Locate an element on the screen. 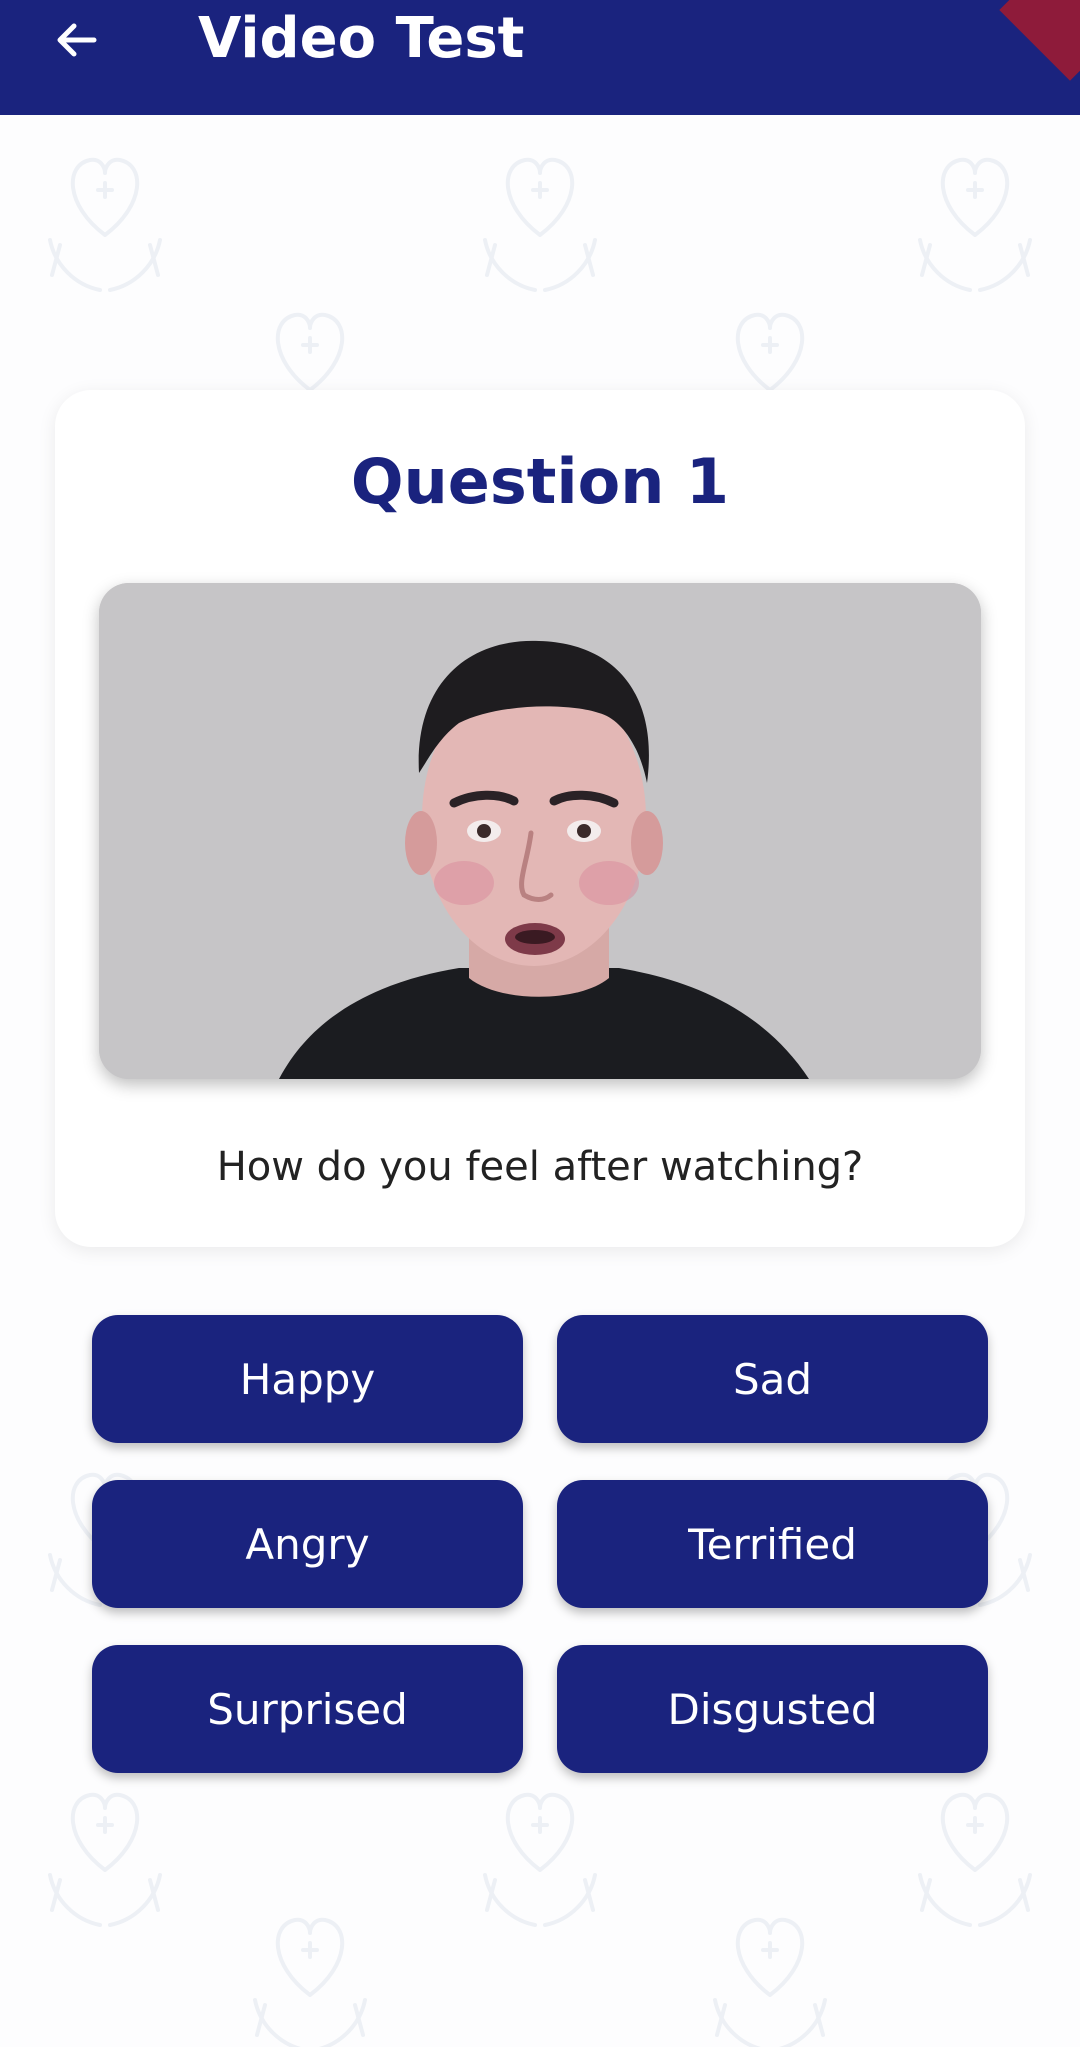  question-prompt: How do you feel after watching? is located at coordinates (540, 1167).